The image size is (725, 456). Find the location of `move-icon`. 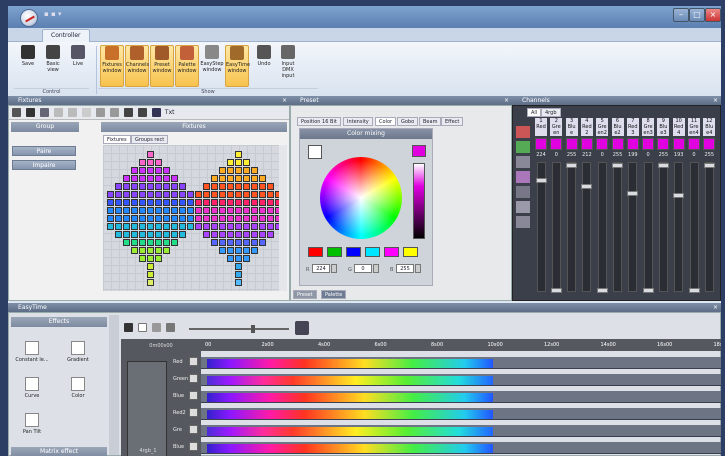

move-icon is located at coordinates (16, 112).